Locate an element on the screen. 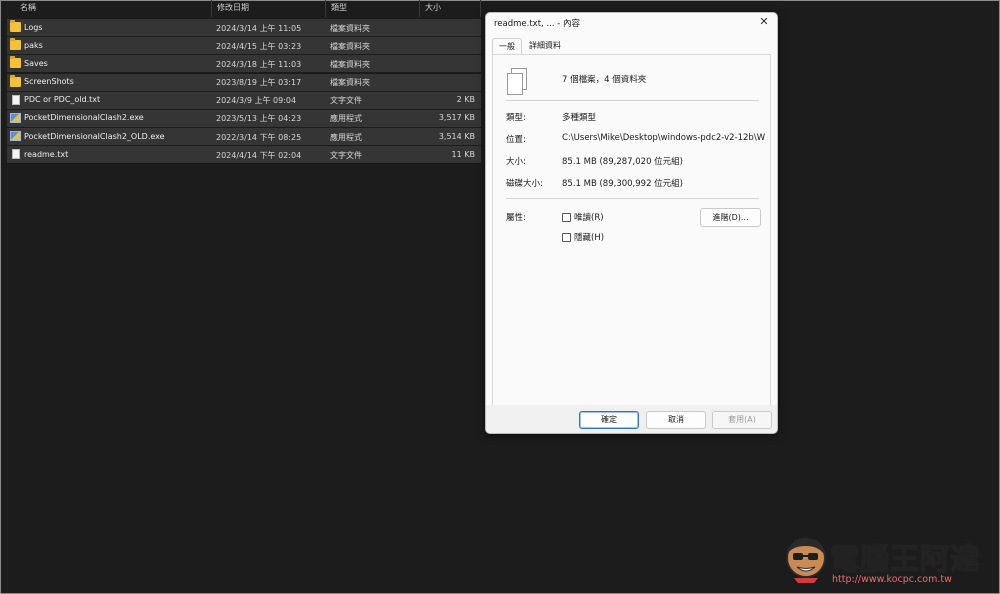 This screenshot has width=1000, height=594. site-watermark: 電腦王阿達 http://www.kocpc.com.tw is located at coordinates (890, 562).